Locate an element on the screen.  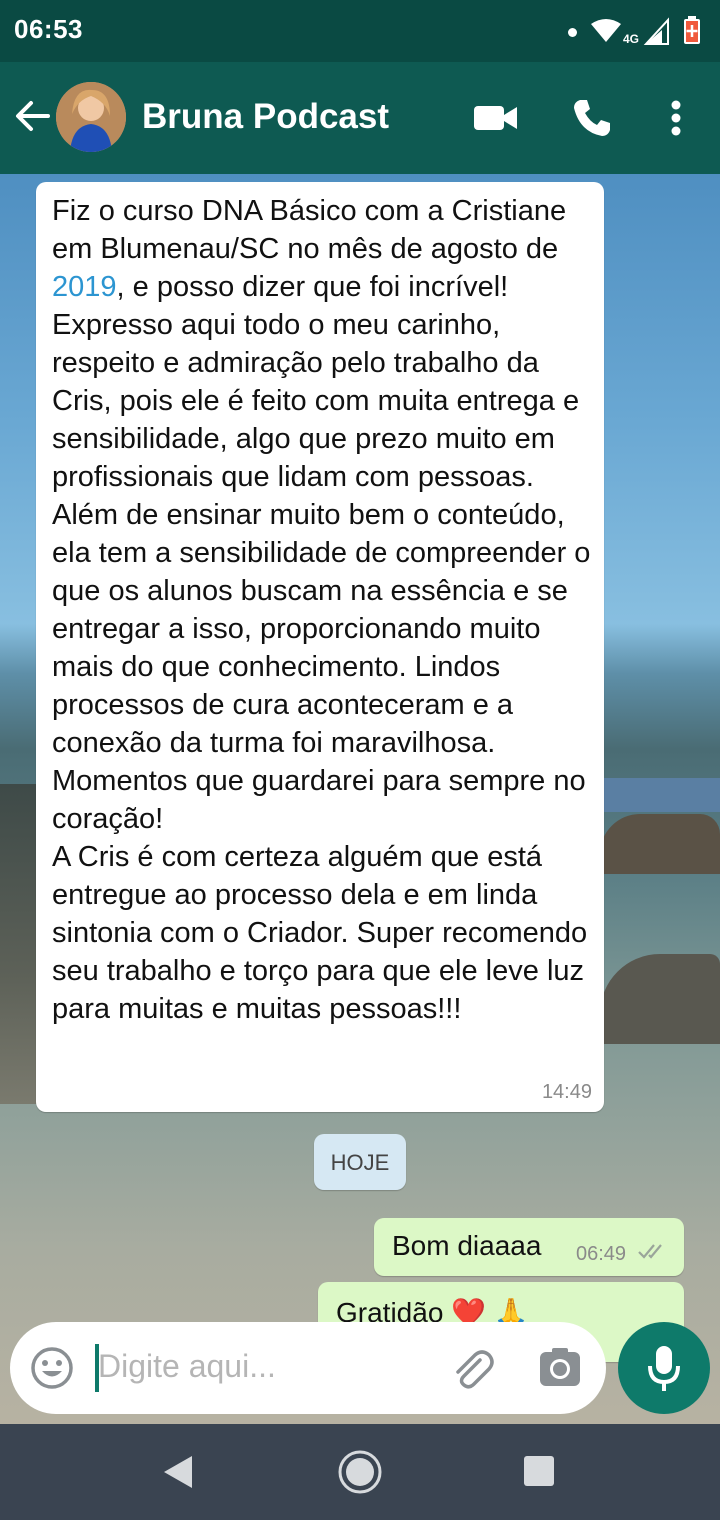
contact-name: Bruna Podcast is located at coordinates (265, 117).